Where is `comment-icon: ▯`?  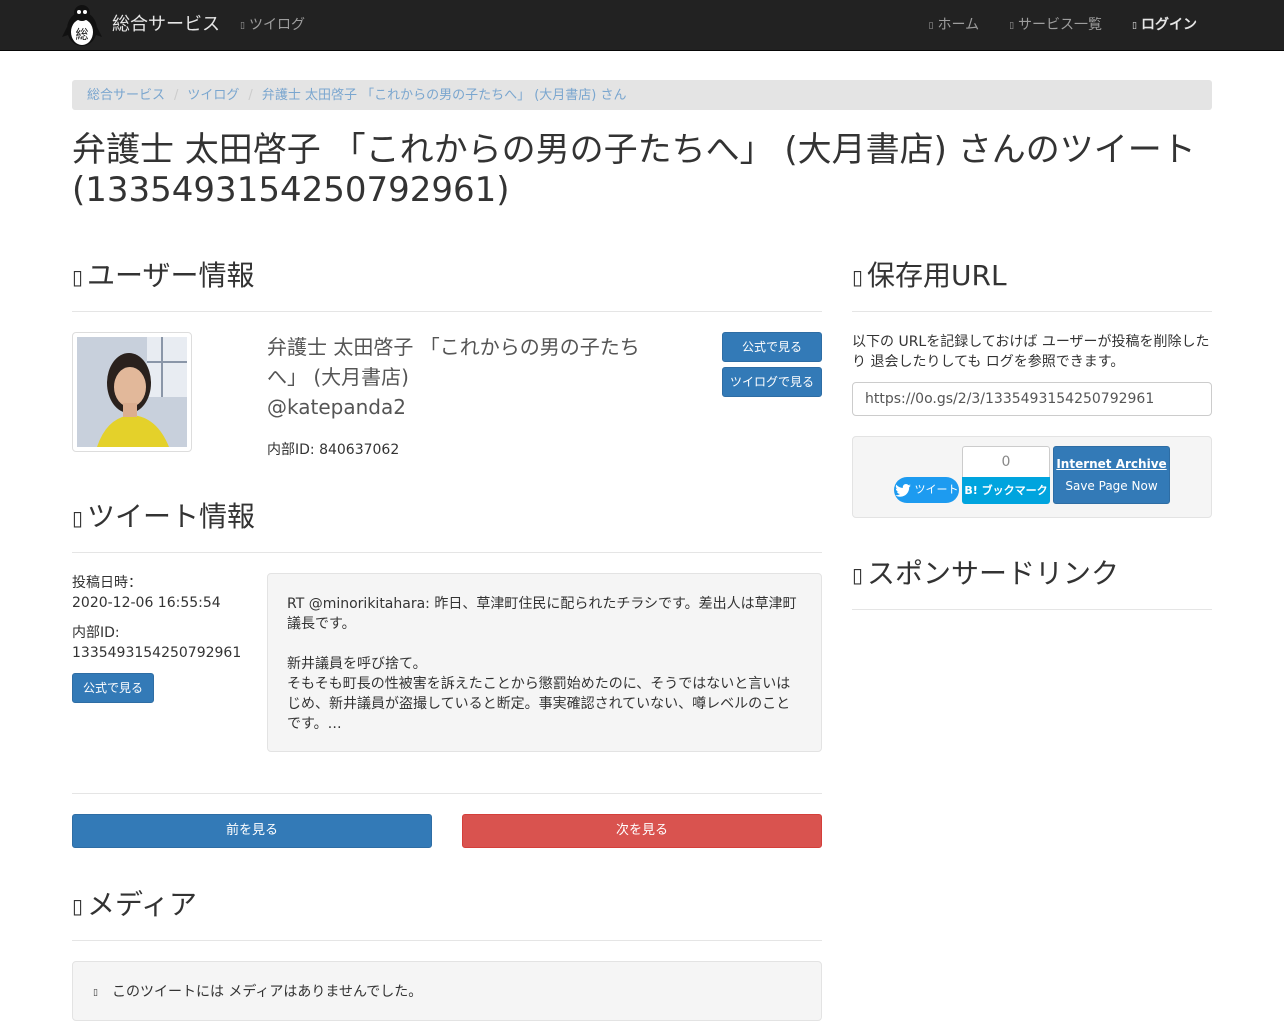 comment-icon: ▯ is located at coordinates (78, 518).